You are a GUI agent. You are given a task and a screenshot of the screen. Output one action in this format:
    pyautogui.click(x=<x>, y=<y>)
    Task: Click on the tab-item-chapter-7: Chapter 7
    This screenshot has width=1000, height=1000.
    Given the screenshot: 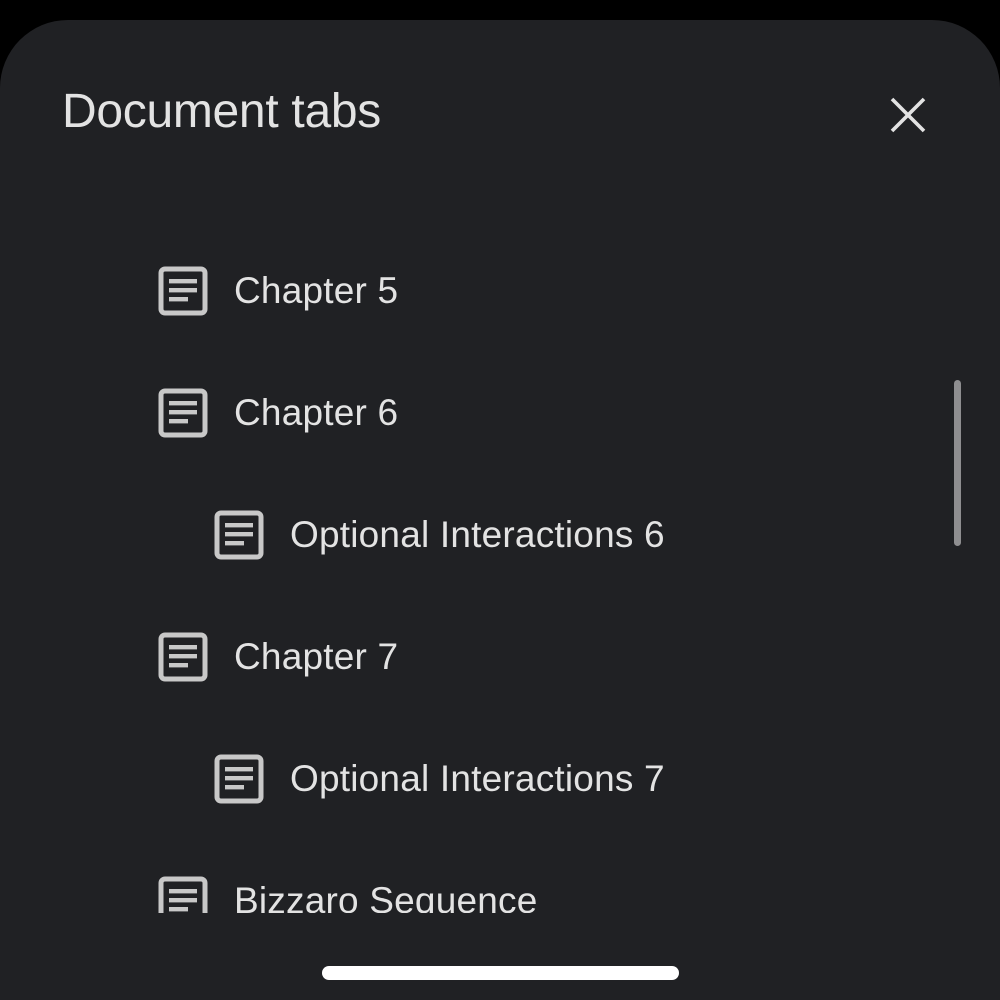 What is the action you would take?
    pyautogui.click(x=278, y=657)
    